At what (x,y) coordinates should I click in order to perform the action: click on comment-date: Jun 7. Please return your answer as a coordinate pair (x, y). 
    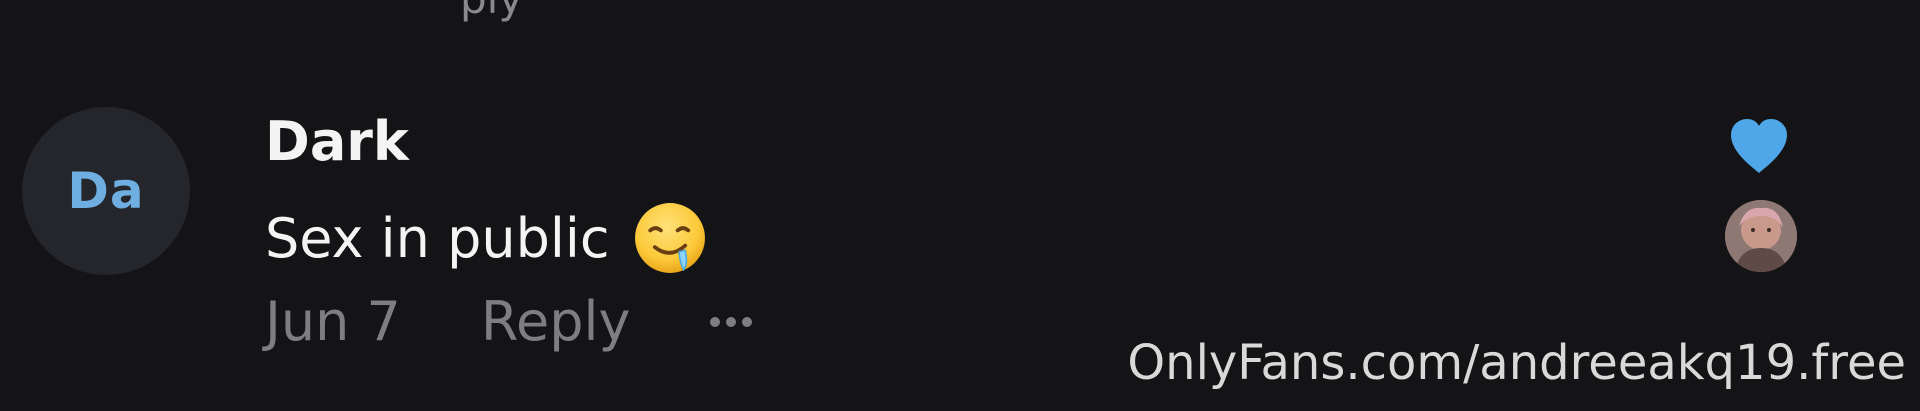
    Looking at the image, I should click on (333, 321).